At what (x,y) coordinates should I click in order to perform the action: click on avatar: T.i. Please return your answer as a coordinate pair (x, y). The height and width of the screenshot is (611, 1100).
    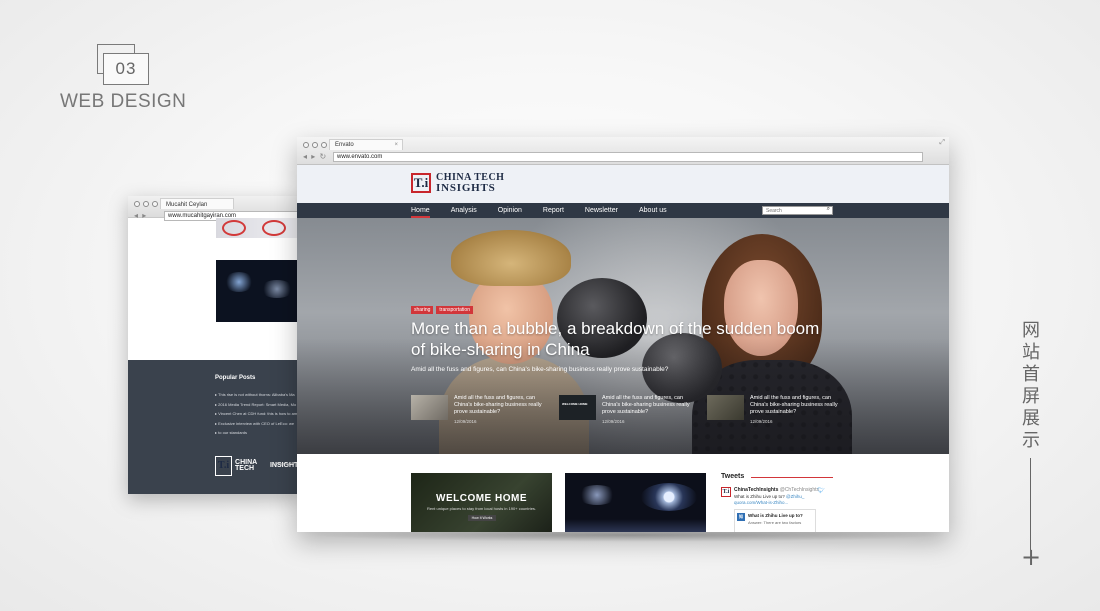
    Looking at the image, I should click on (726, 492).